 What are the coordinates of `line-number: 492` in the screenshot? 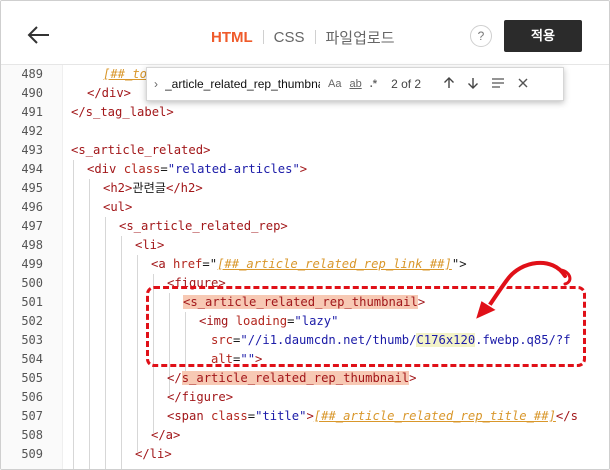 It's located at (32, 131).